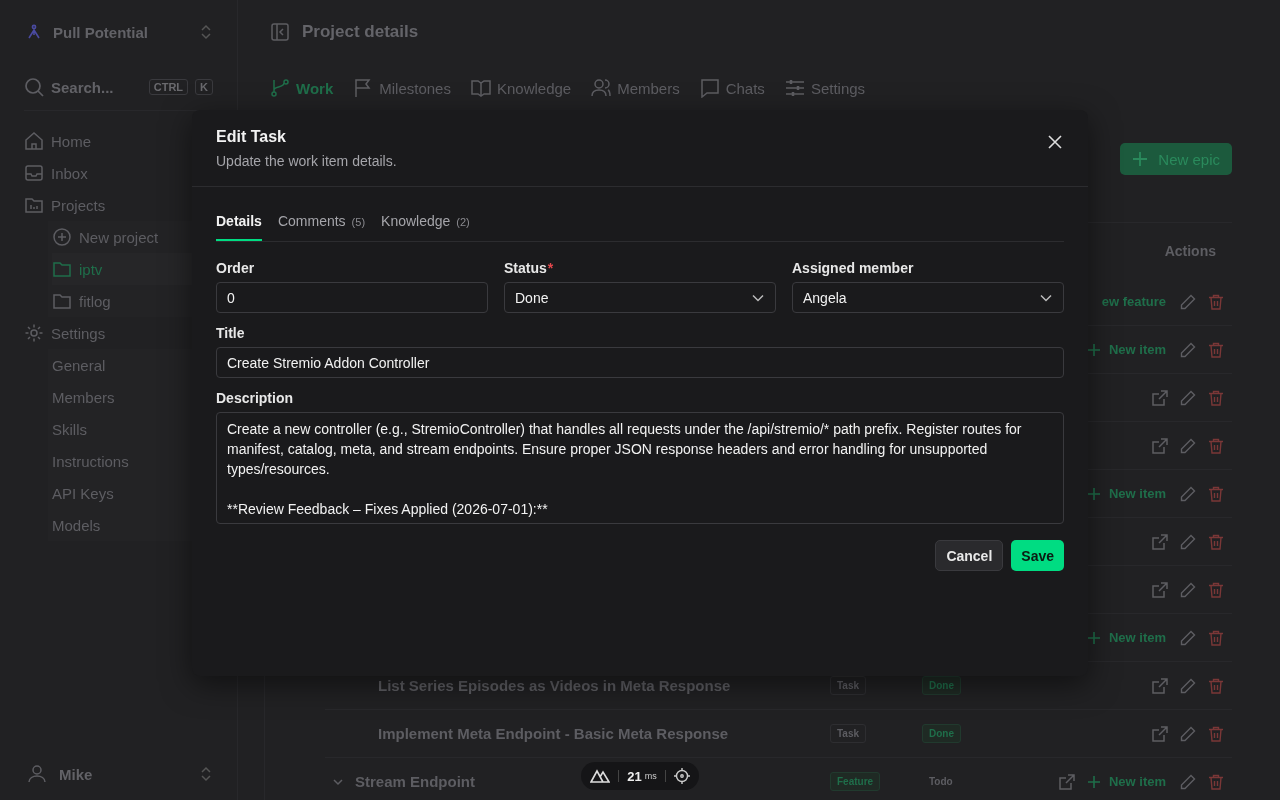  What do you see at coordinates (118, 205) in the screenshot?
I see `nav-item: Projects` at bounding box center [118, 205].